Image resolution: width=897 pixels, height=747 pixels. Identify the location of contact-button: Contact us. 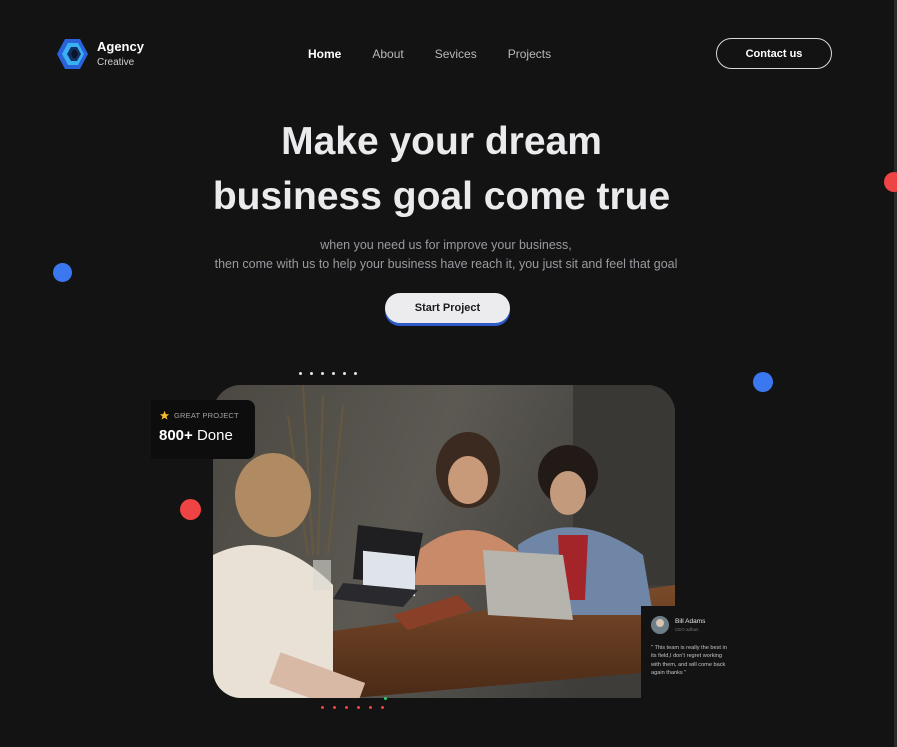
(774, 53).